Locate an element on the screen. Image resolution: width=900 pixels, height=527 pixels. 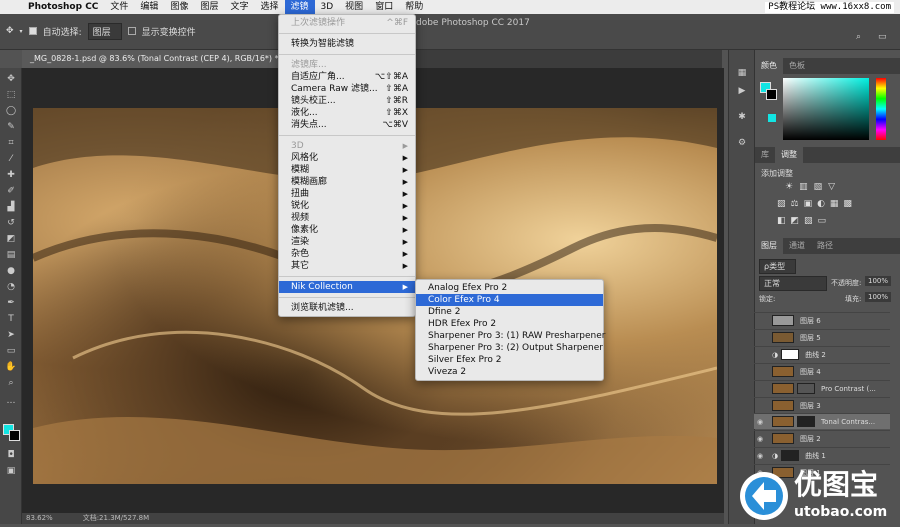
color-field is located at coordinates (826, 109).